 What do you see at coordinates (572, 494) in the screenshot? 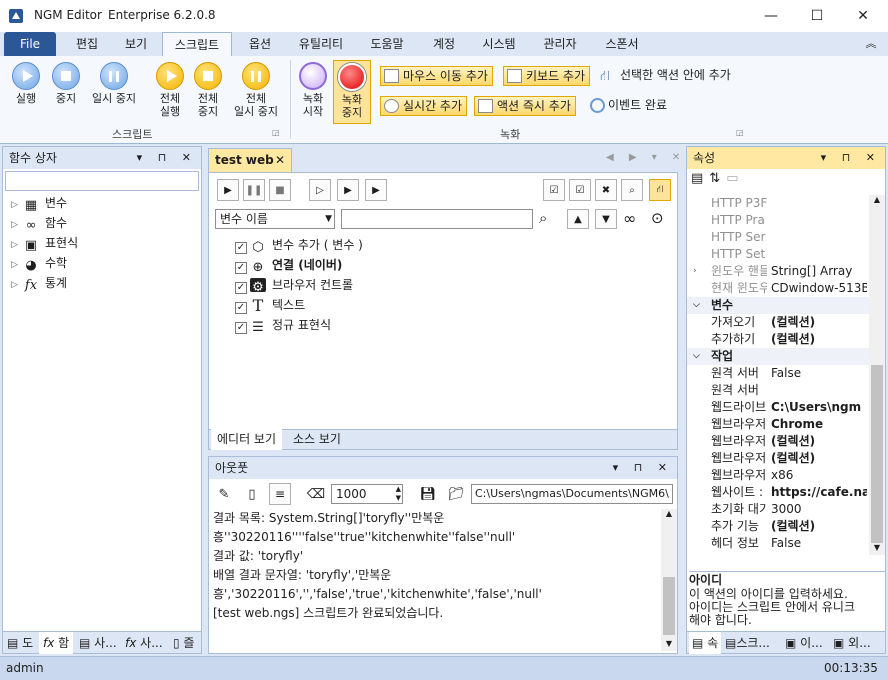
I see `output-path-input: C:\Users\ngmas\Documents\NGM6\` at bounding box center [572, 494].